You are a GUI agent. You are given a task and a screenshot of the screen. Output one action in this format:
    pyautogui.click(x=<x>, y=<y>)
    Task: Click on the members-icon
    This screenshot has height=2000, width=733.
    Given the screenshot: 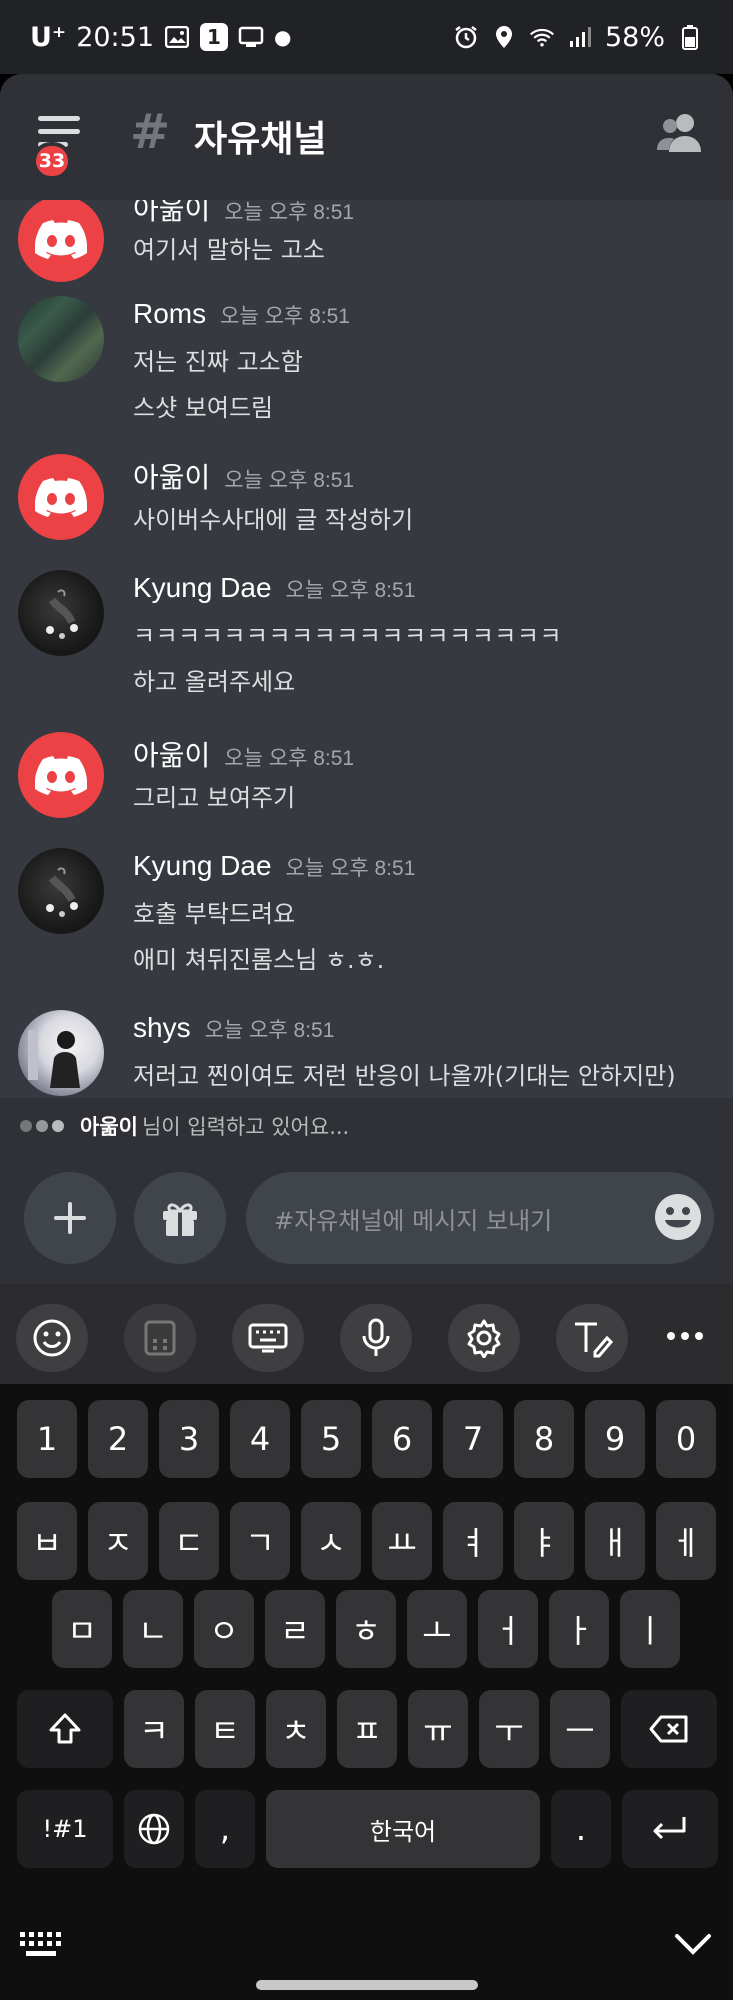 What is the action you would take?
    pyautogui.click(x=679, y=133)
    